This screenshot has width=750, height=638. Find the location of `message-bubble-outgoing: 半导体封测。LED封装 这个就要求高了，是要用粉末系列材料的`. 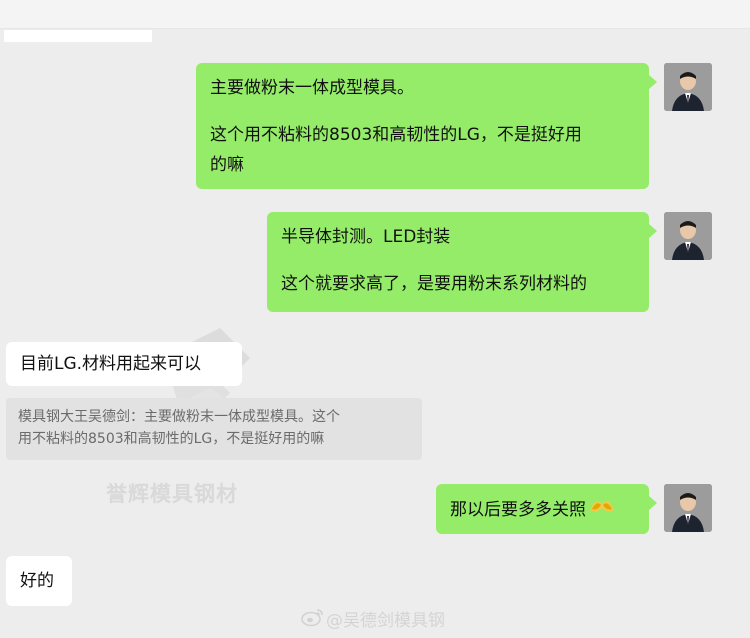

message-bubble-outgoing: 半导体封测。LED封装 这个就要求高了，是要用粉末系列材料的 is located at coordinates (458, 262).